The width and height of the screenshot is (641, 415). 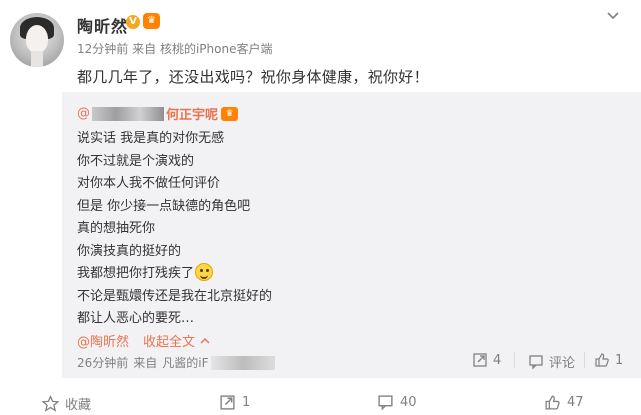 I want to click on comment-button: 40, so click(x=397, y=402).